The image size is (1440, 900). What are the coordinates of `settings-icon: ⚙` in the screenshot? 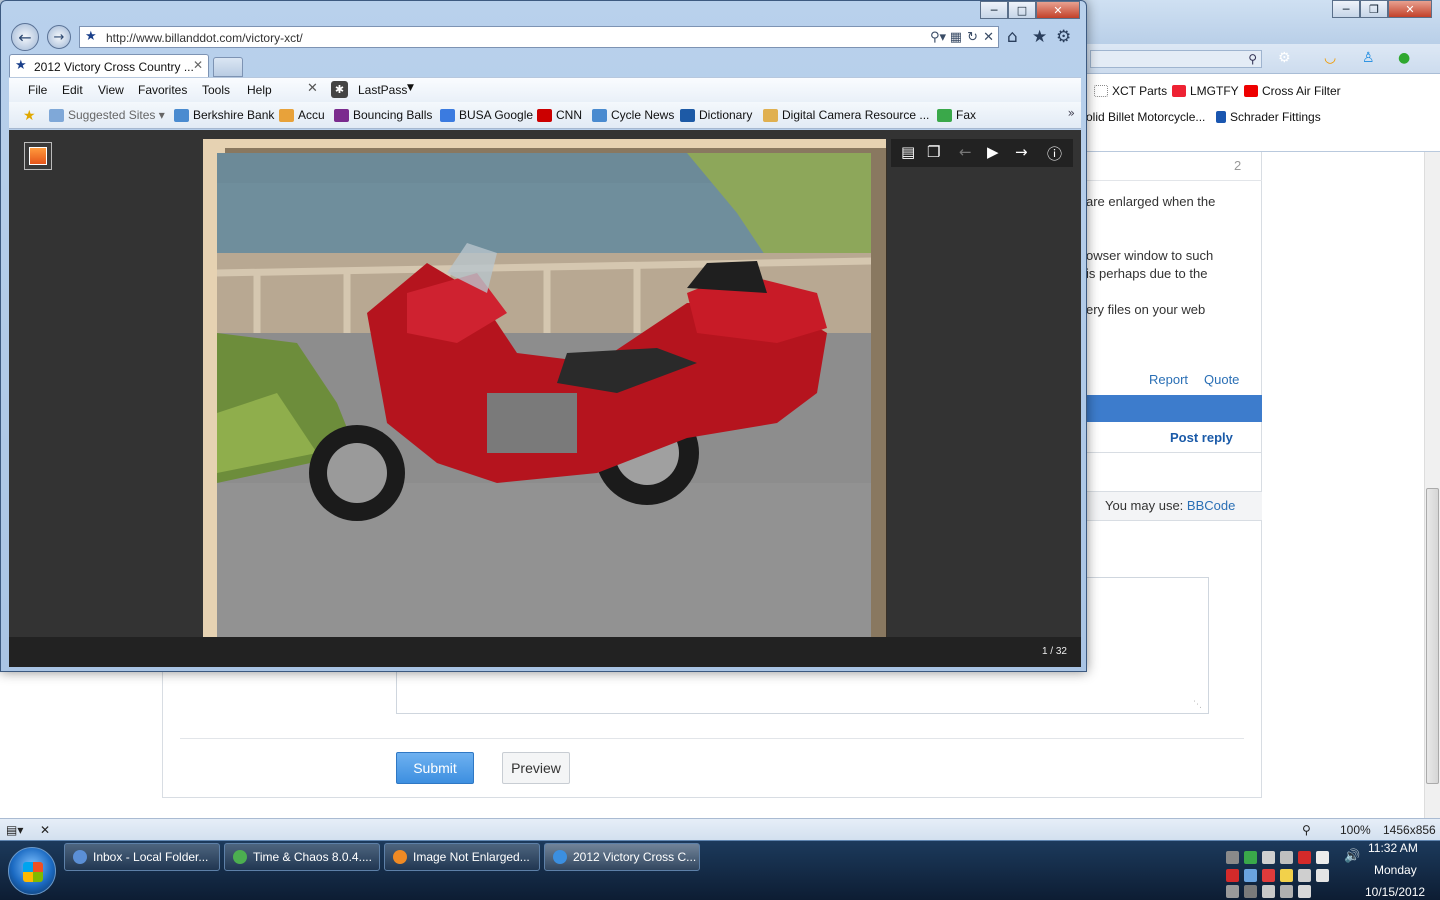 It's located at (1284, 58).